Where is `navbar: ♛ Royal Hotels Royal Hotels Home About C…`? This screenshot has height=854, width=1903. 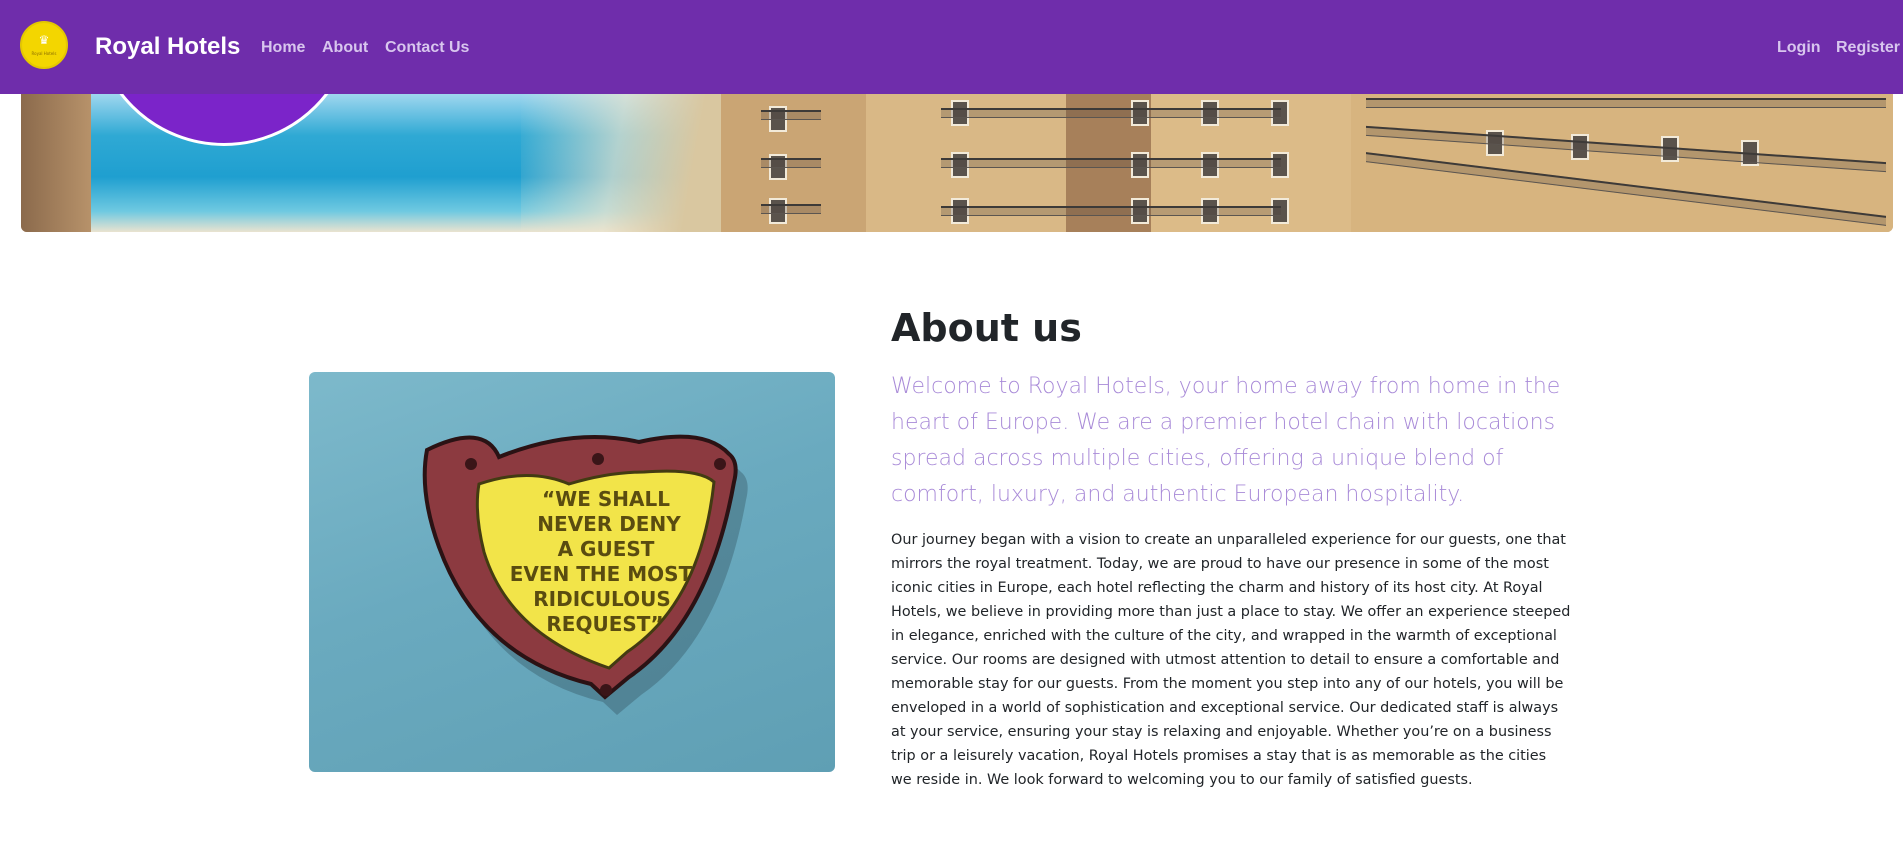
navbar: ♛ Royal Hotels Royal Hotels Home About C… is located at coordinates (951, 47).